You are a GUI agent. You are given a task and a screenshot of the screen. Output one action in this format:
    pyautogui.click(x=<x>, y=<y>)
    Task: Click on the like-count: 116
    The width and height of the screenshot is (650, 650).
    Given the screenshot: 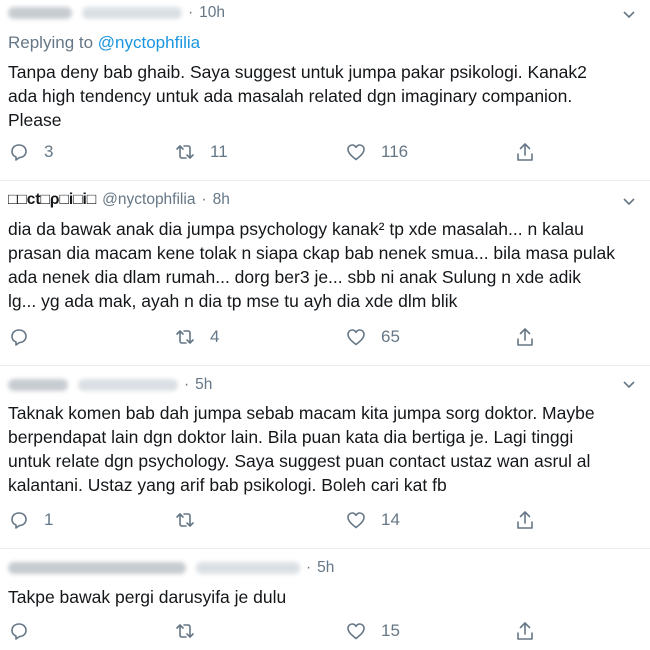 What is the action you would take?
    pyautogui.click(x=395, y=151)
    